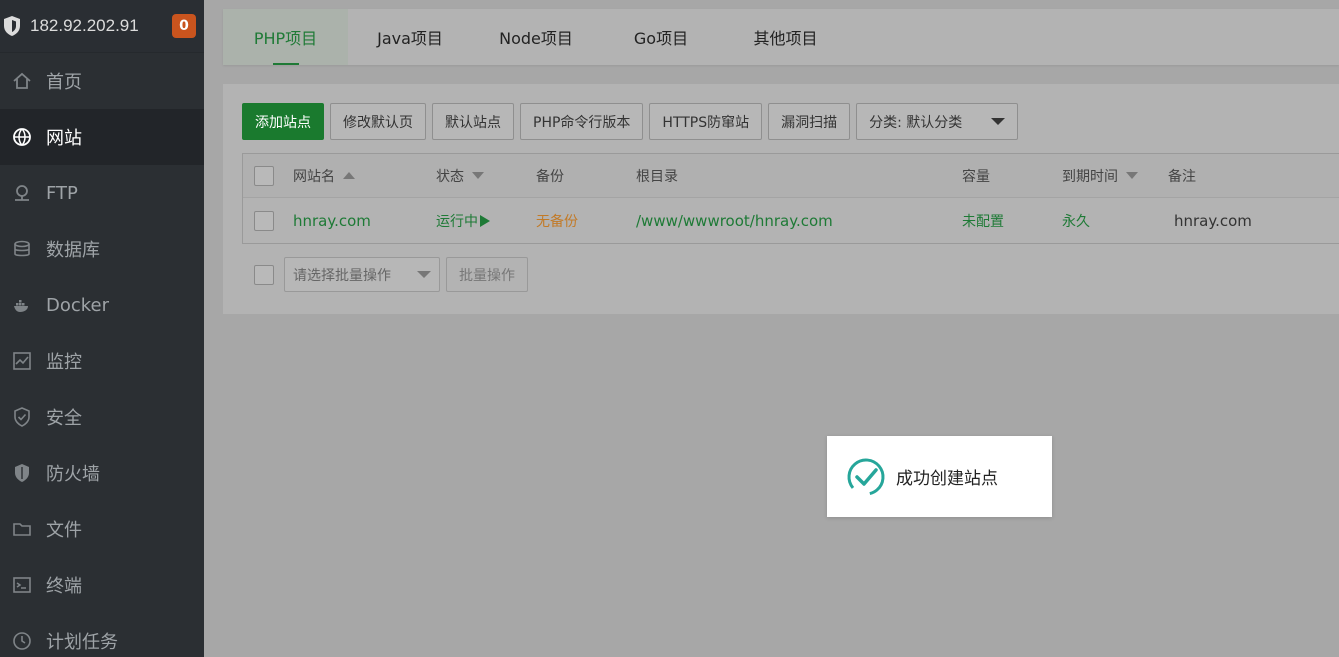  I want to click on sidebar-item-label: 安全, so click(64, 418).